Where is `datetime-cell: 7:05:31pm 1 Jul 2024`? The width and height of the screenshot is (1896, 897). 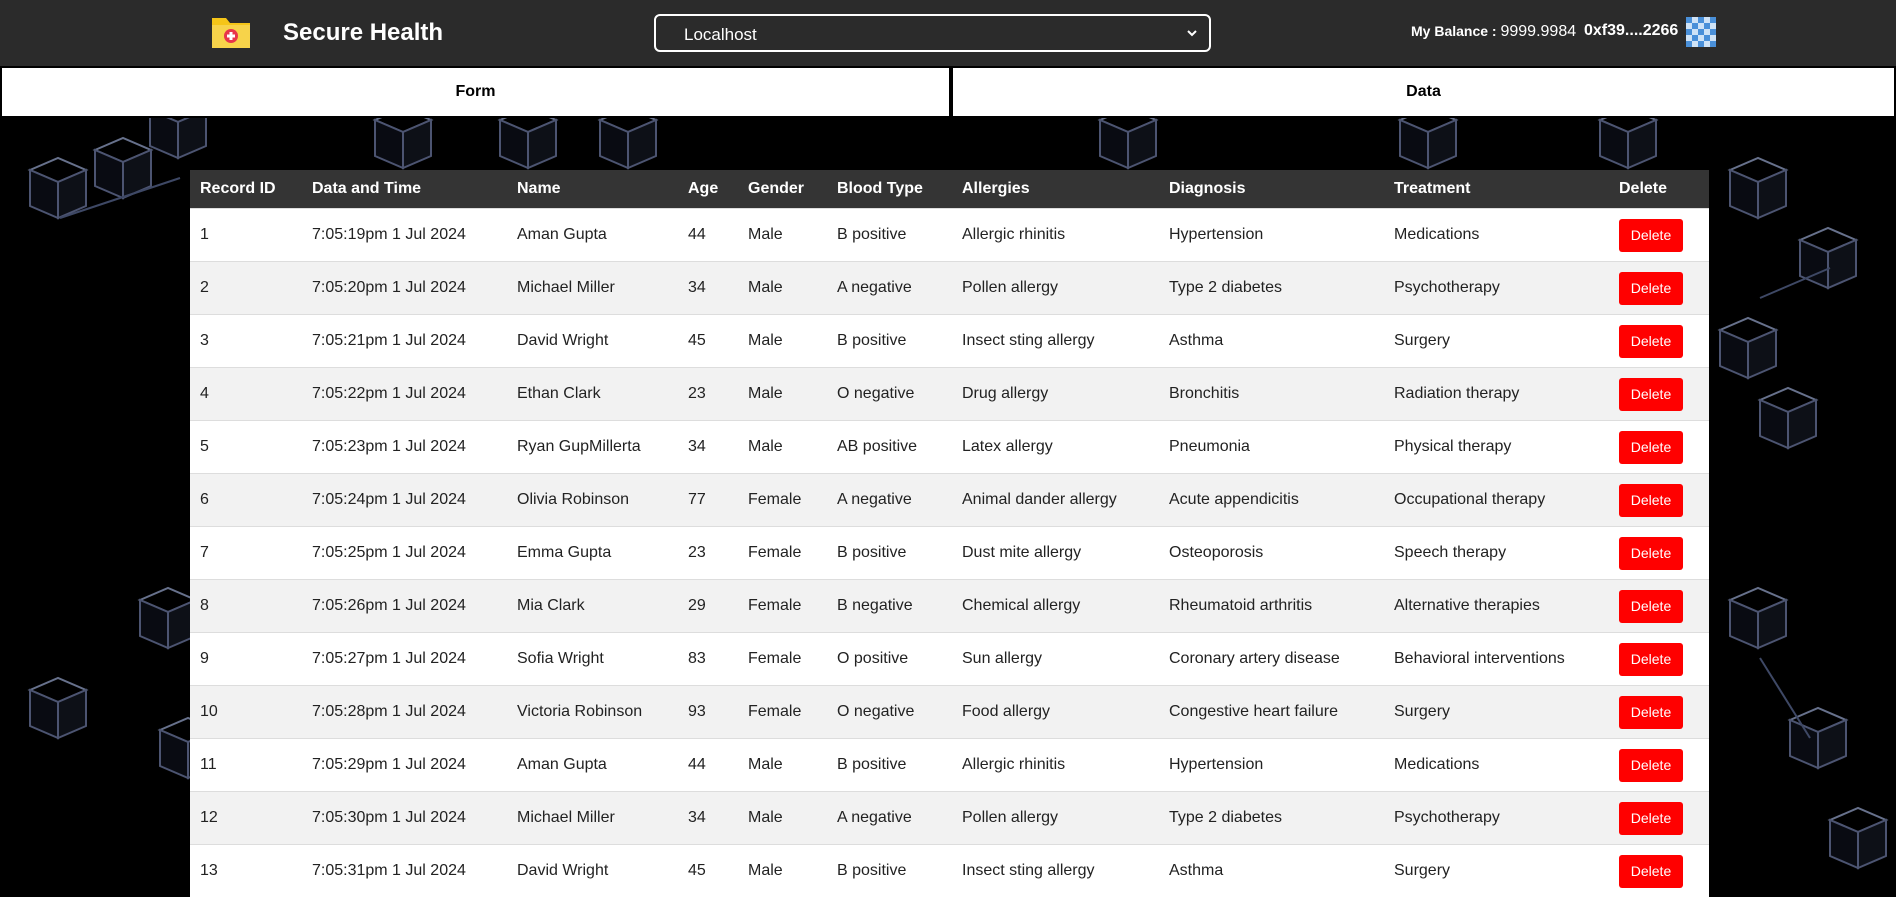
datetime-cell: 7:05:31pm 1 Jul 2024 is located at coordinates (404, 871).